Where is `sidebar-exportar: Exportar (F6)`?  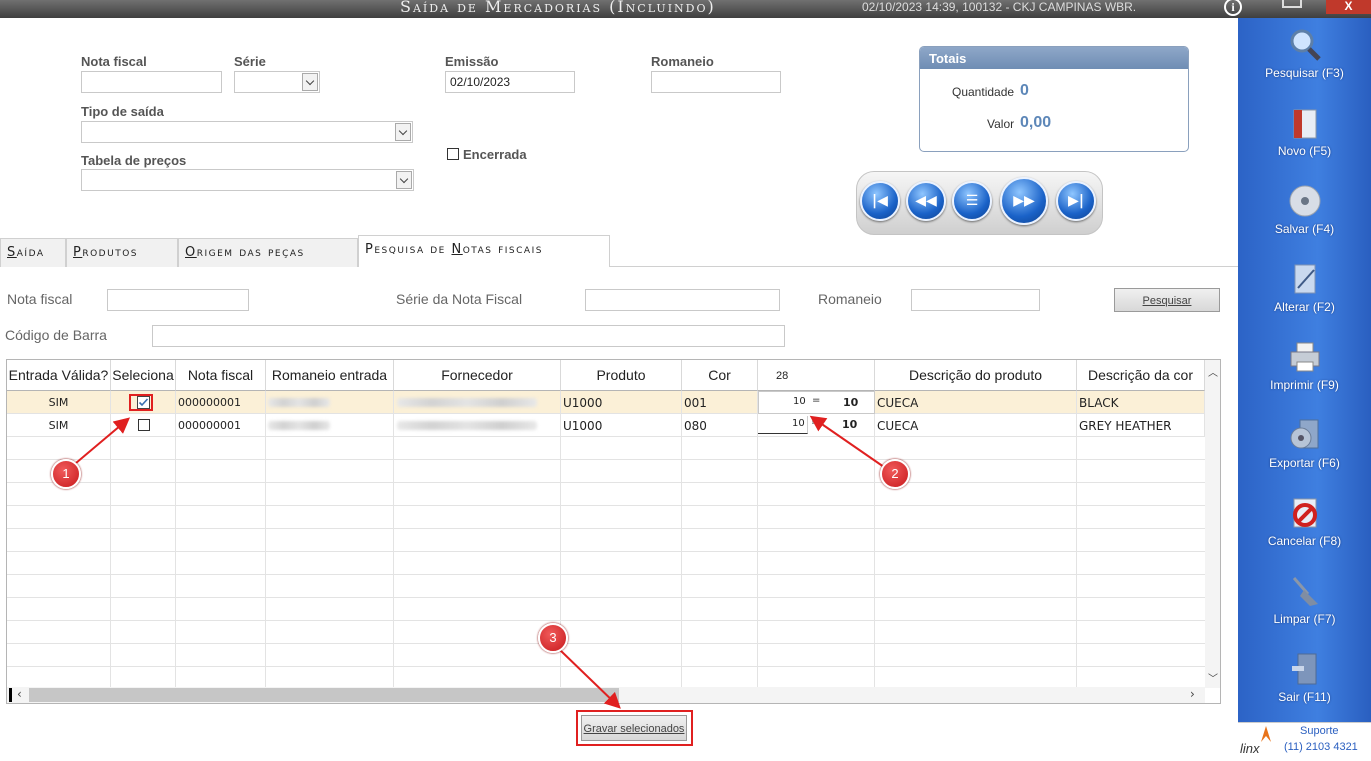 sidebar-exportar: Exportar (F6) is located at coordinates (1304, 451).